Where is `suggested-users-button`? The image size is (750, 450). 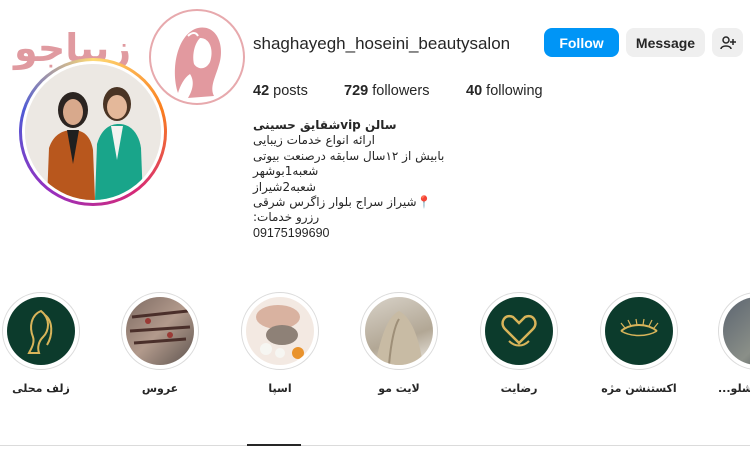
suggested-users-button is located at coordinates (727, 42).